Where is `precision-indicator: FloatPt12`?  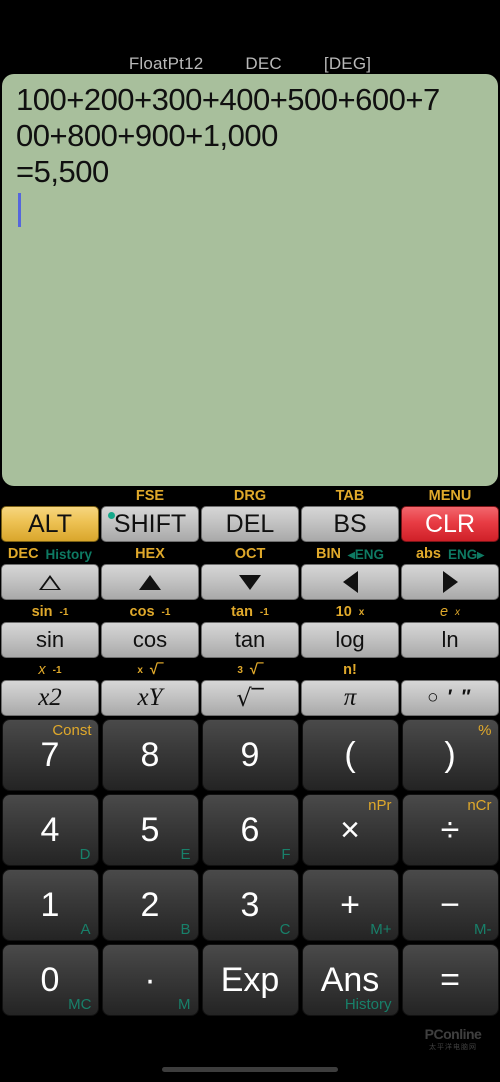 precision-indicator: FloatPt12 is located at coordinates (166, 63).